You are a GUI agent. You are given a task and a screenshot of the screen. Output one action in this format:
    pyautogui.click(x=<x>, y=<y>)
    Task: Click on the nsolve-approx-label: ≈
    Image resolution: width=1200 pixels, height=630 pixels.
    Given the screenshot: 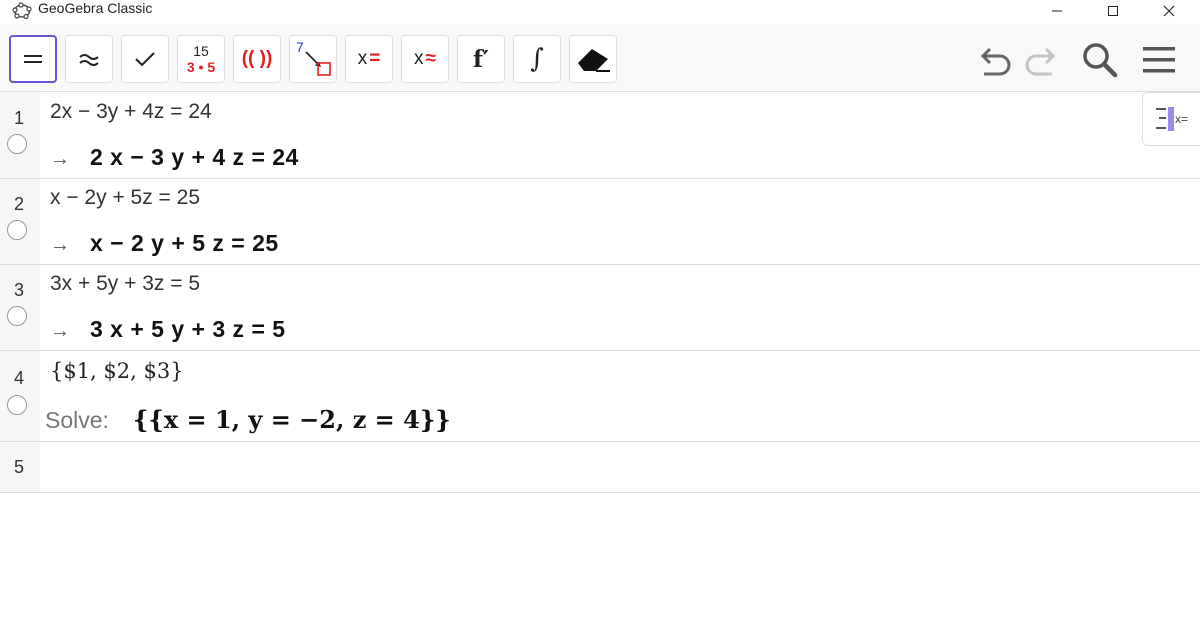 What is the action you would take?
    pyautogui.click(x=430, y=58)
    